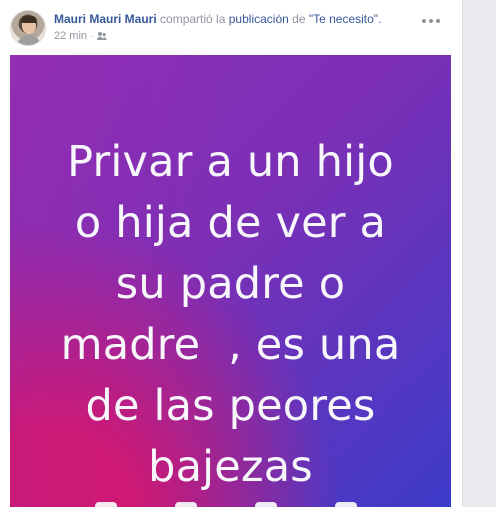 Image resolution: width=496 pixels, height=507 pixels. Describe the element at coordinates (29, 19) in the screenshot. I see `avatar-hair` at that location.